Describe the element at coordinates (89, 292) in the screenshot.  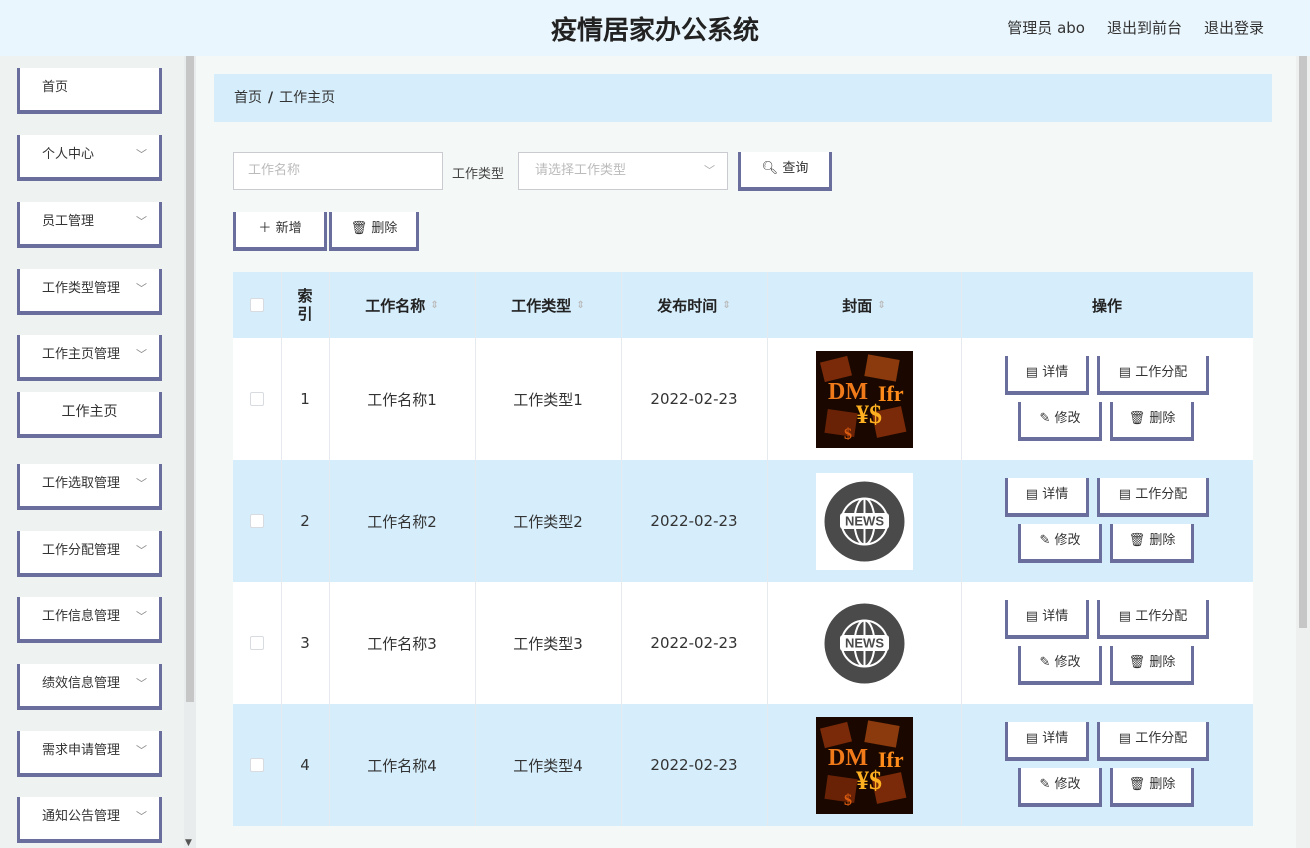
I see `sidebar-item-work-type: 工作类型管理 ﹀` at that location.